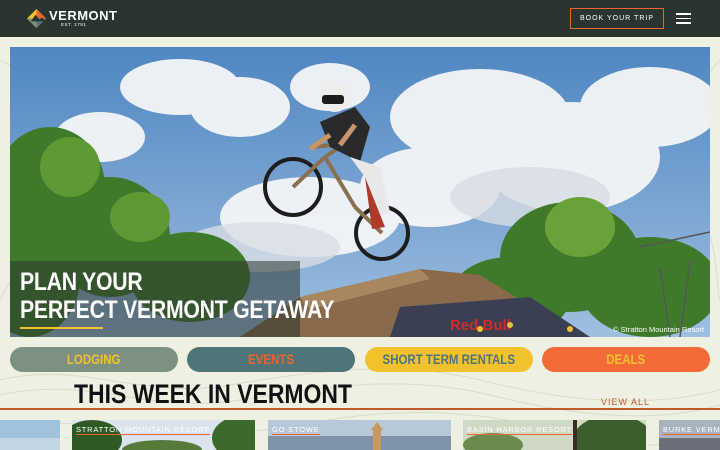 The height and width of the screenshot is (450, 720). Describe the element at coordinates (683, 18) in the screenshot. I see `hamburger-menu-icon` at that location.